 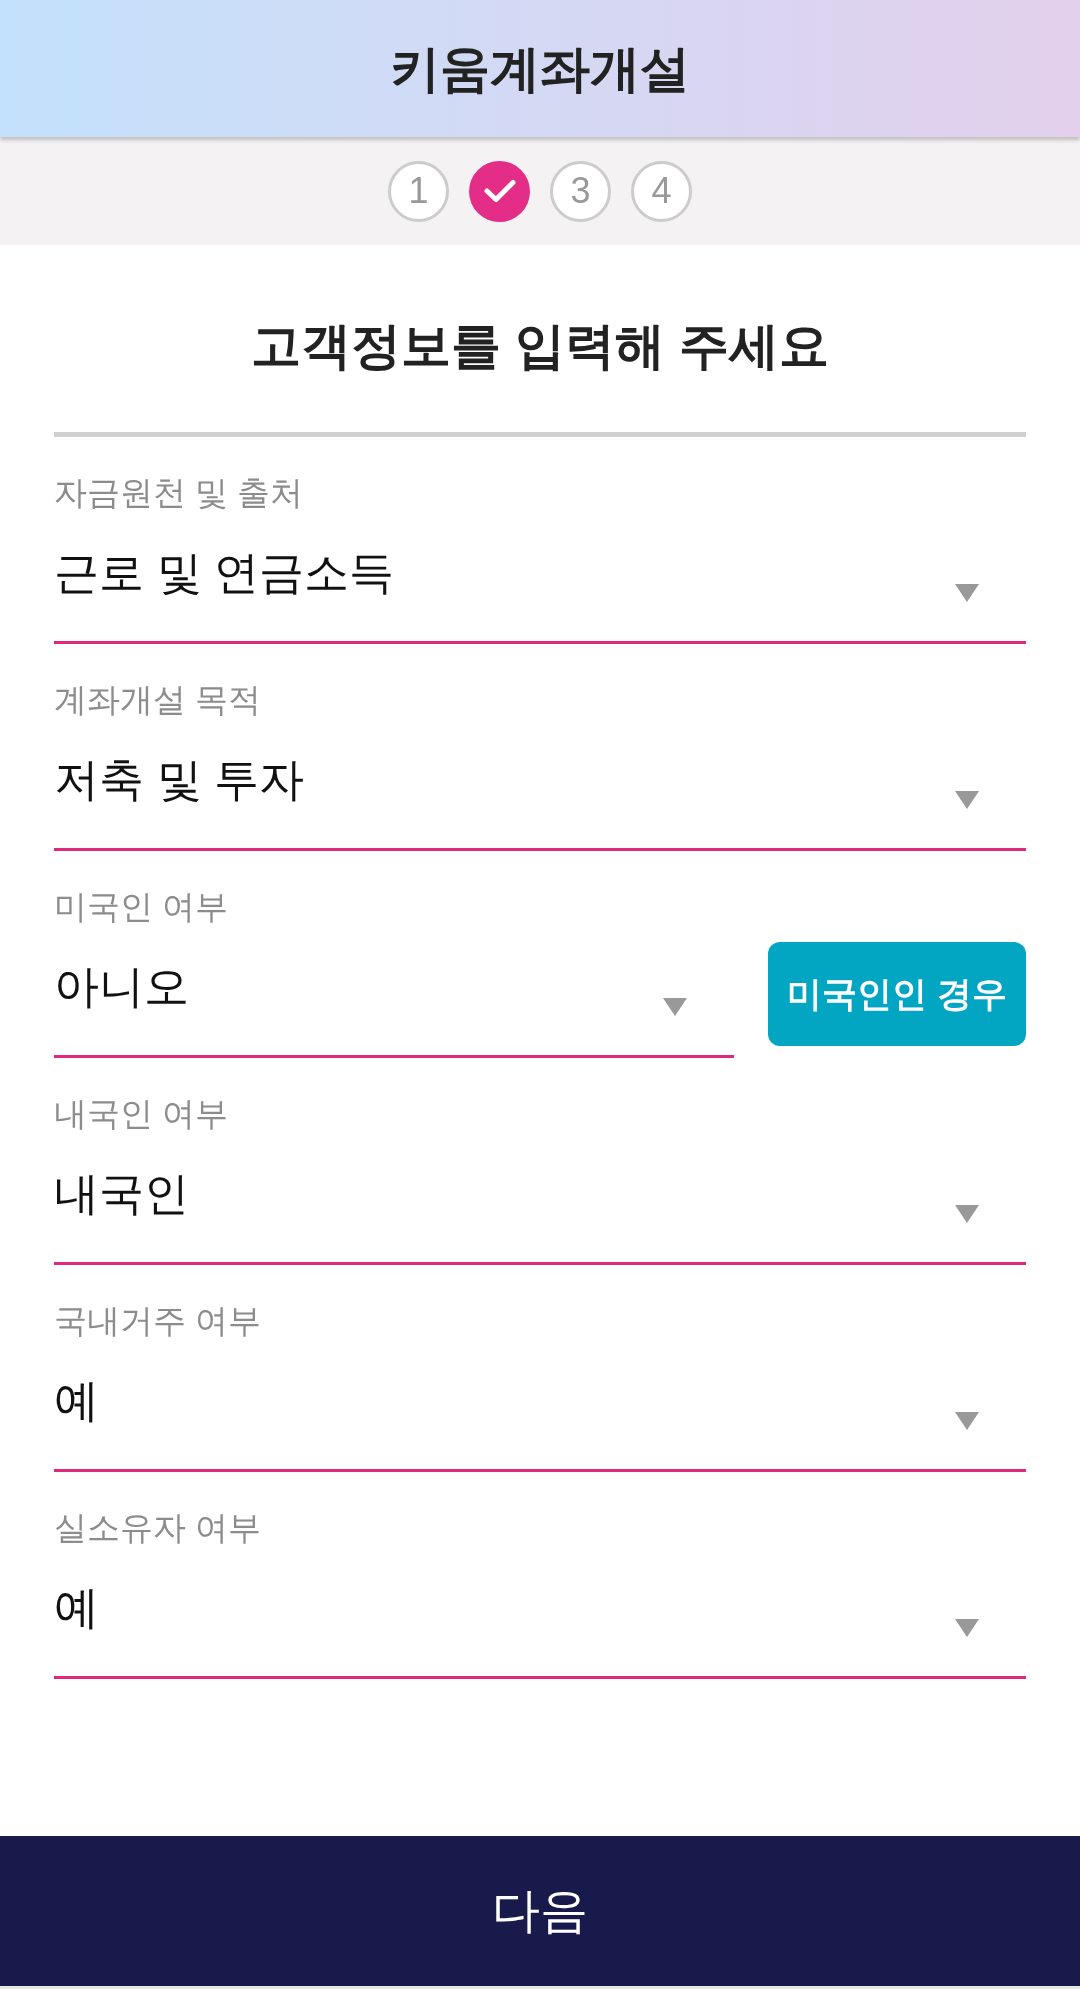 I want to click on field-label: 국내거주 여부, so click(x=158, y=1321).